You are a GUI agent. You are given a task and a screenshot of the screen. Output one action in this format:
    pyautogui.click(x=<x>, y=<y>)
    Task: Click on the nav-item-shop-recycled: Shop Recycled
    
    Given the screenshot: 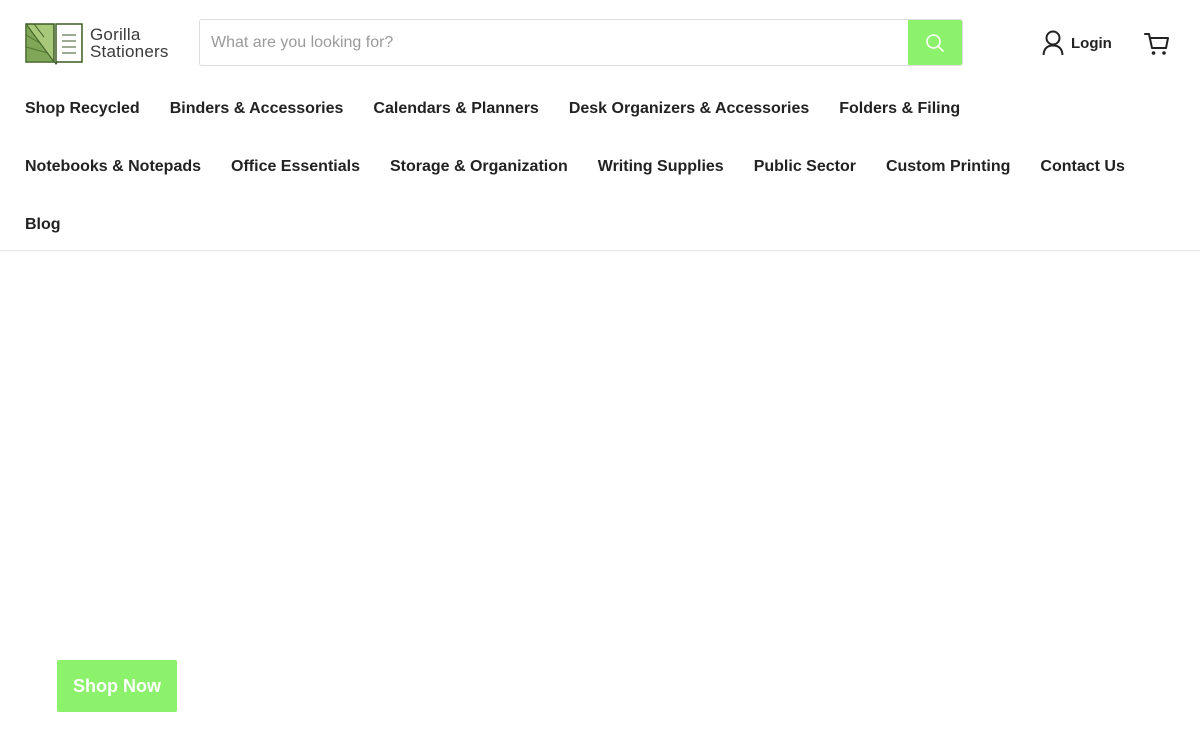 What is the action you would take?
    pyautogui.click(x=82, y=109)
    